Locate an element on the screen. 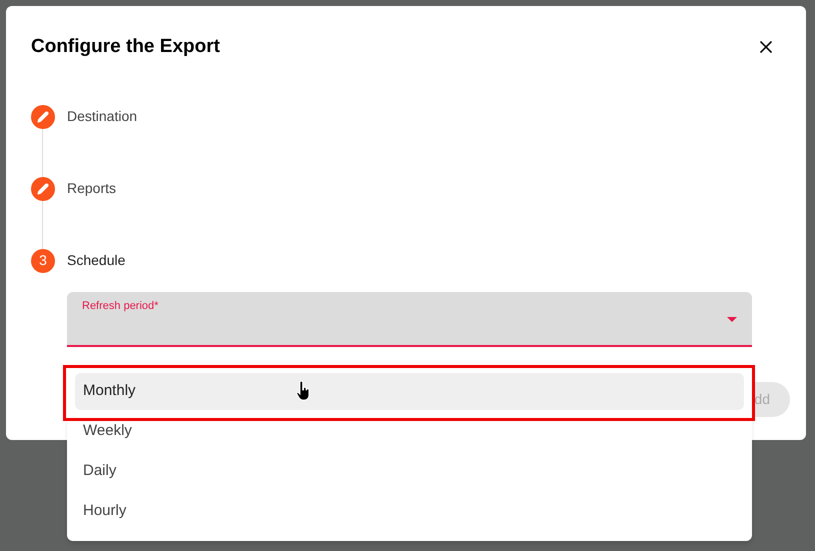  dialog-title: Configure the Export is located at coordinates (125, 47).